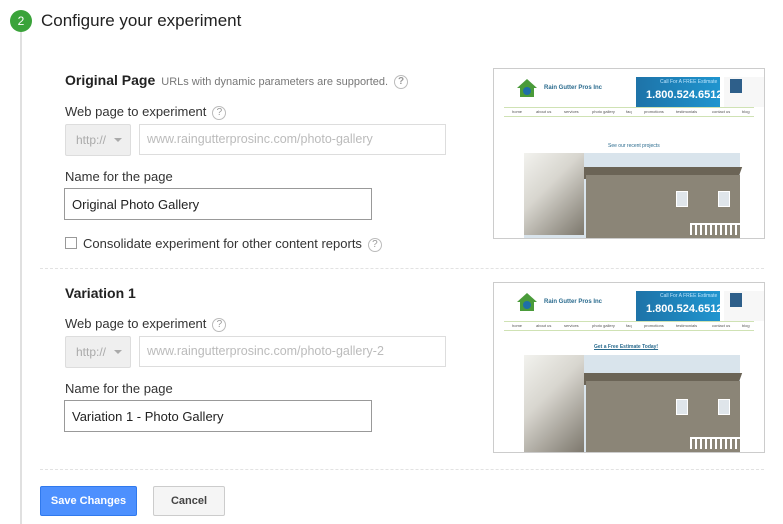  I want to click on original-url-input: www.raingutterprosinc.com/photo-gallery, so click(292, 139).